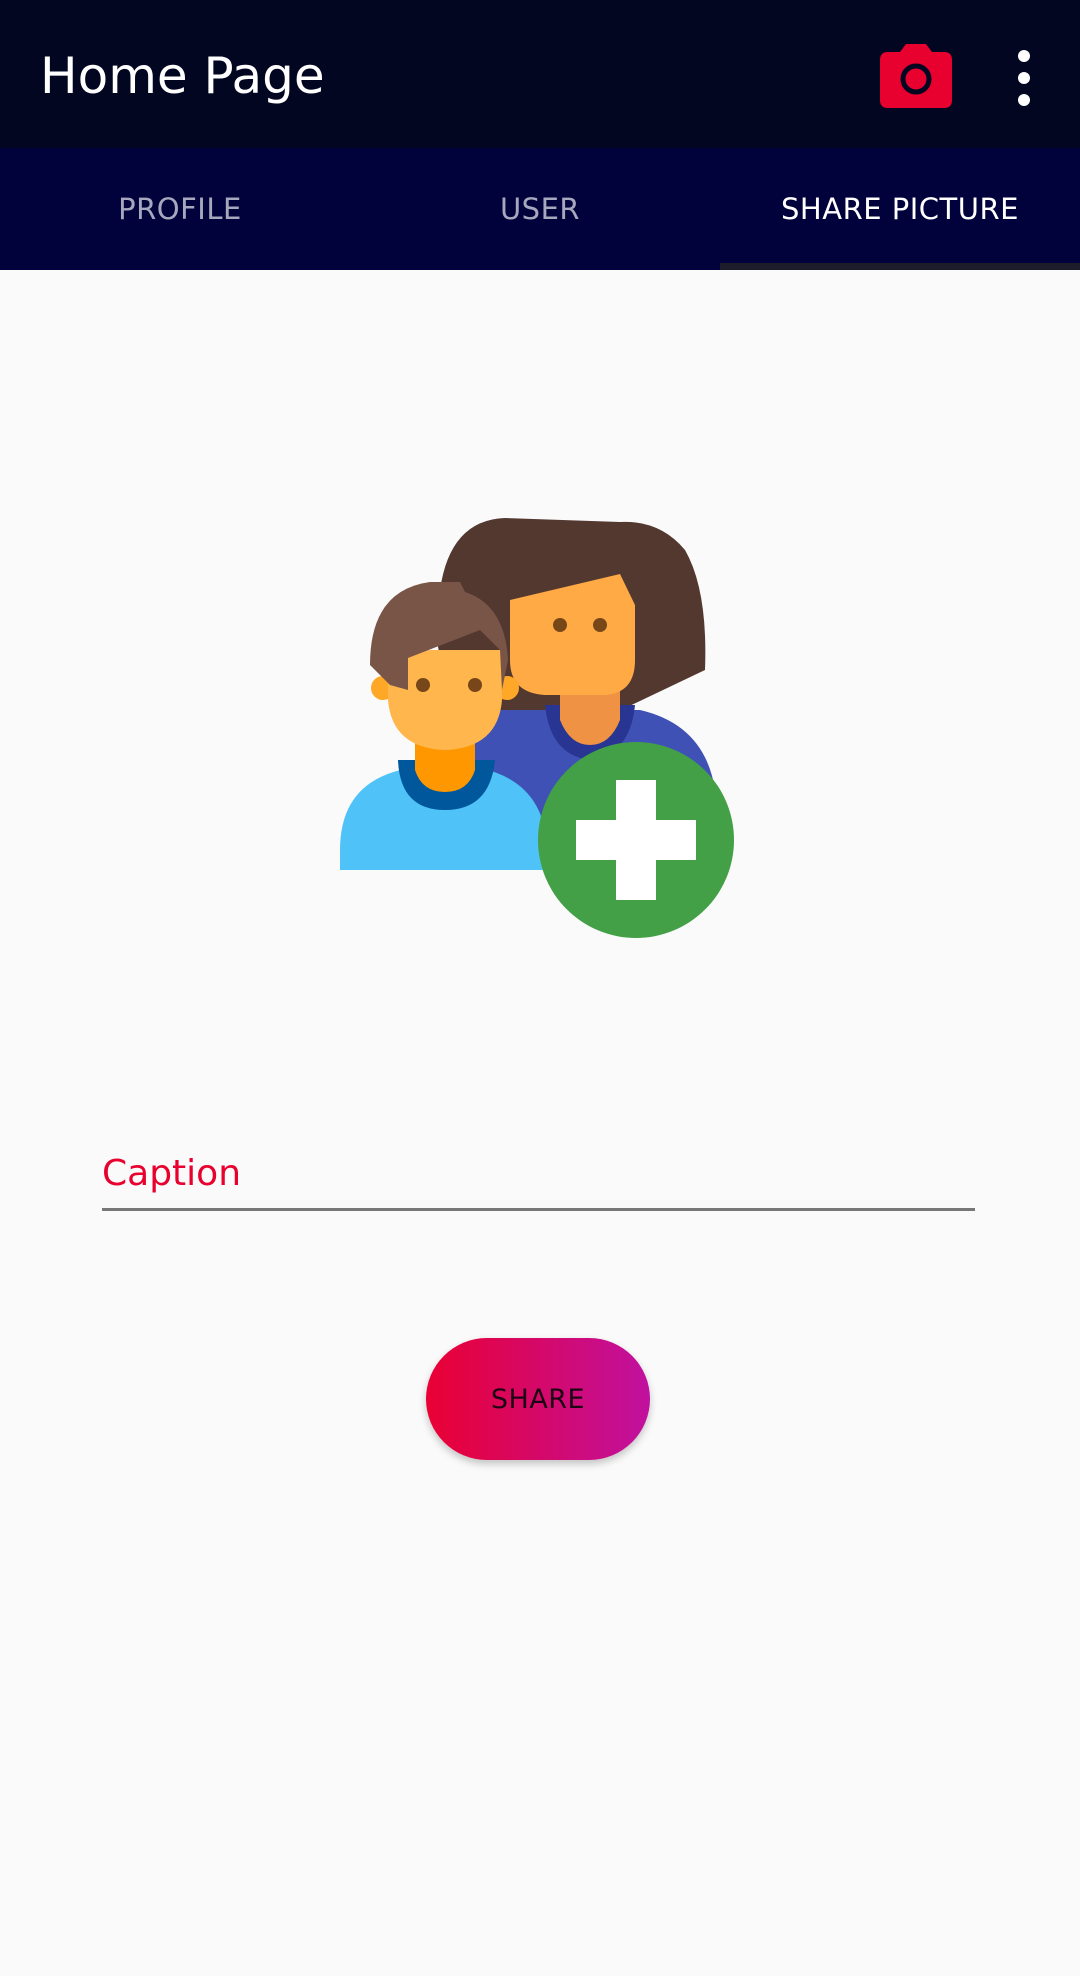  Describe the element at coordinates (900, 266) in the screenshot. I see `active-tab-indicator` at that location.